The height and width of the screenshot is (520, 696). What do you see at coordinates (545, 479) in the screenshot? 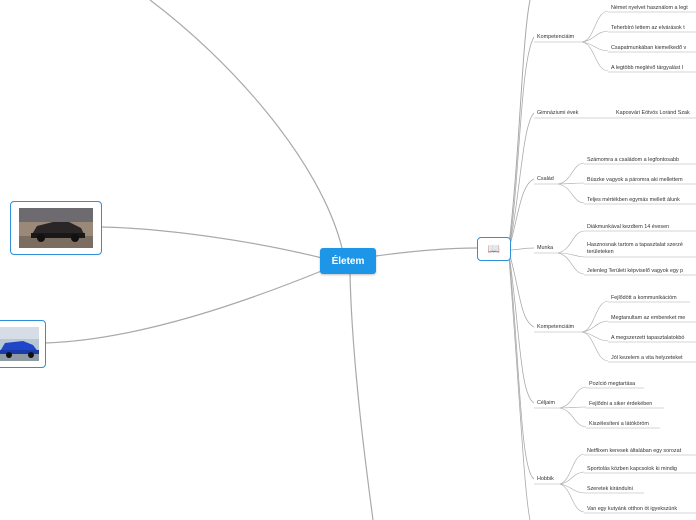
I see `category-hobbik: Hobbik` at bounding box center [545, 479].